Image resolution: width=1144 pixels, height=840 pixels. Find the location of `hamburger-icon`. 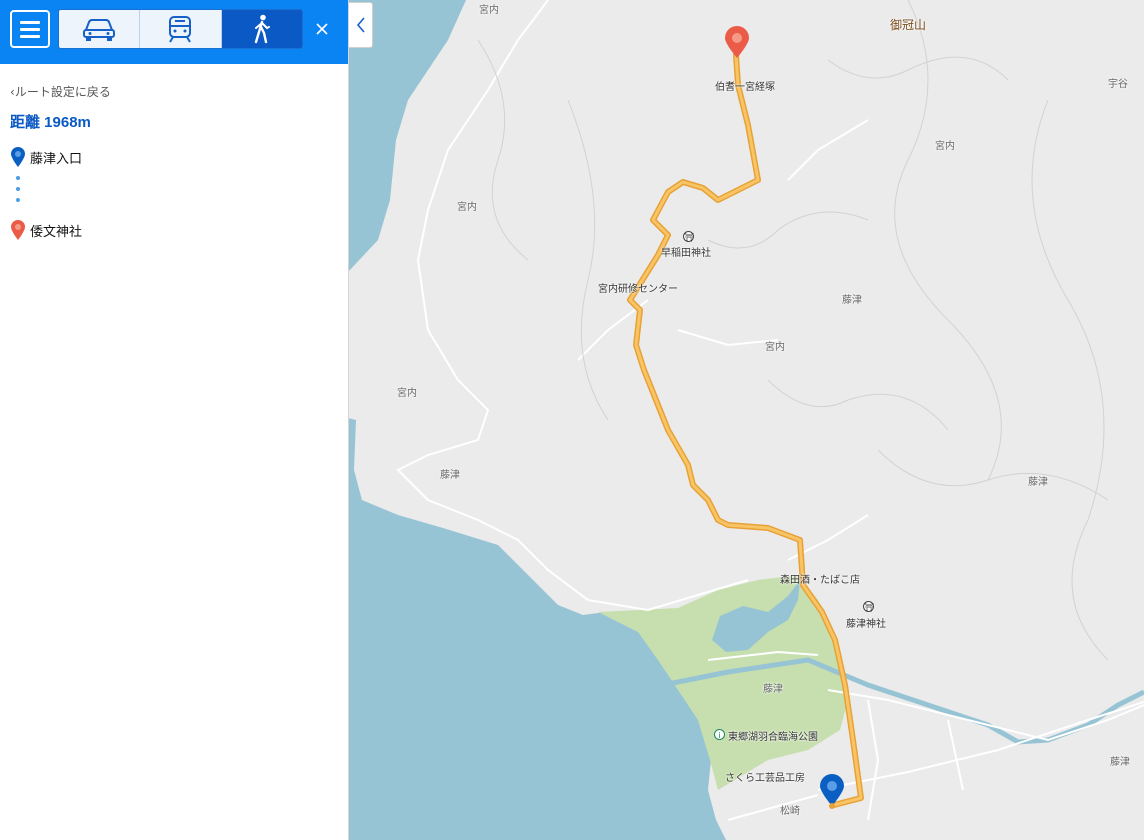

hamburger-icon is located at coordinates (30, 29).